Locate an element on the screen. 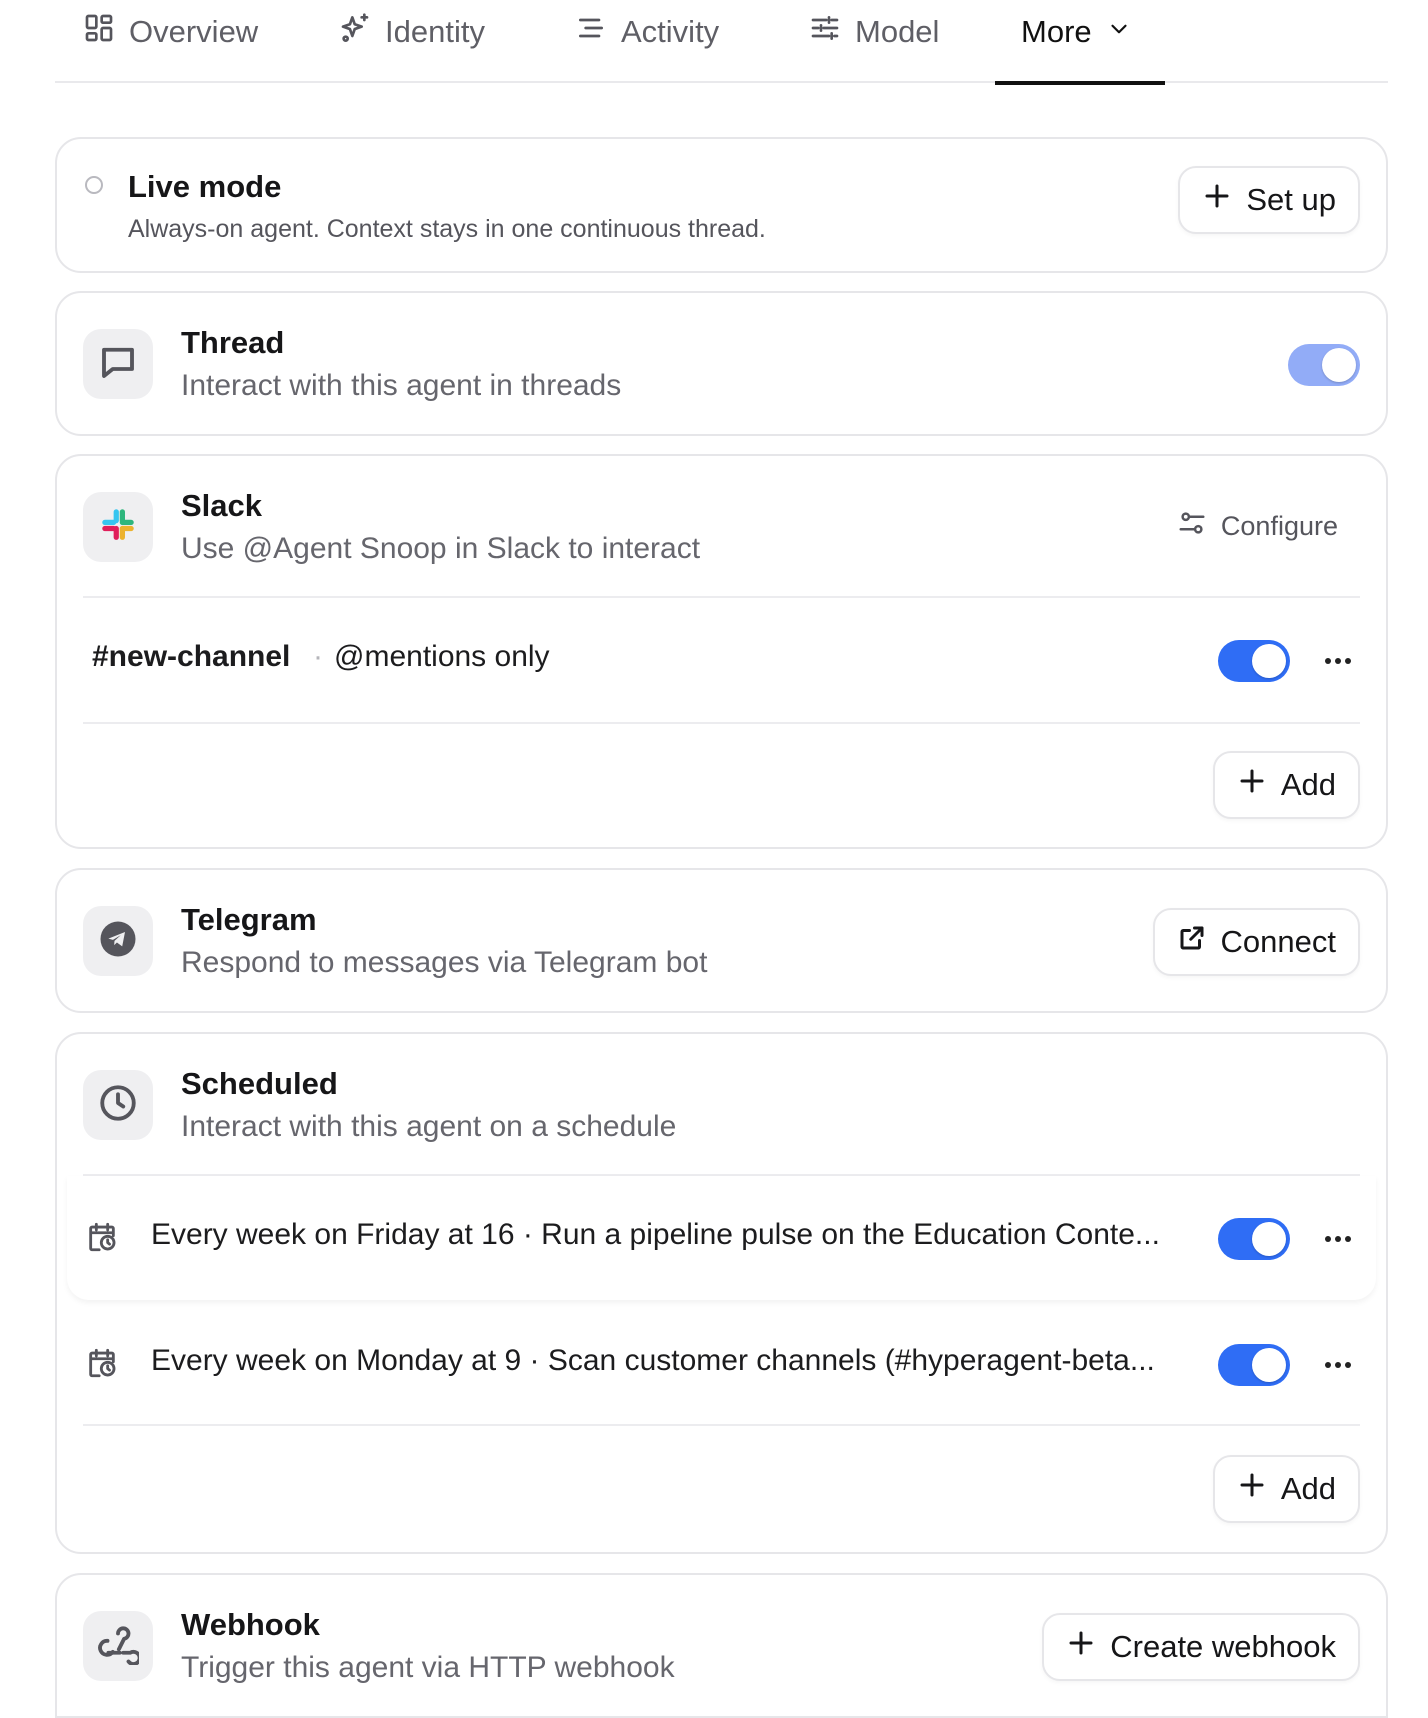 This screenshot has height=1718, width=1428. tab-activity: Activity is located at coordinates (647, 41).